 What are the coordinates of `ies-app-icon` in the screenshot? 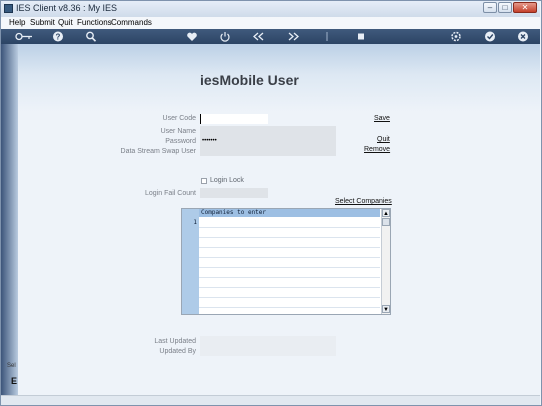 It's located at (8, 8).